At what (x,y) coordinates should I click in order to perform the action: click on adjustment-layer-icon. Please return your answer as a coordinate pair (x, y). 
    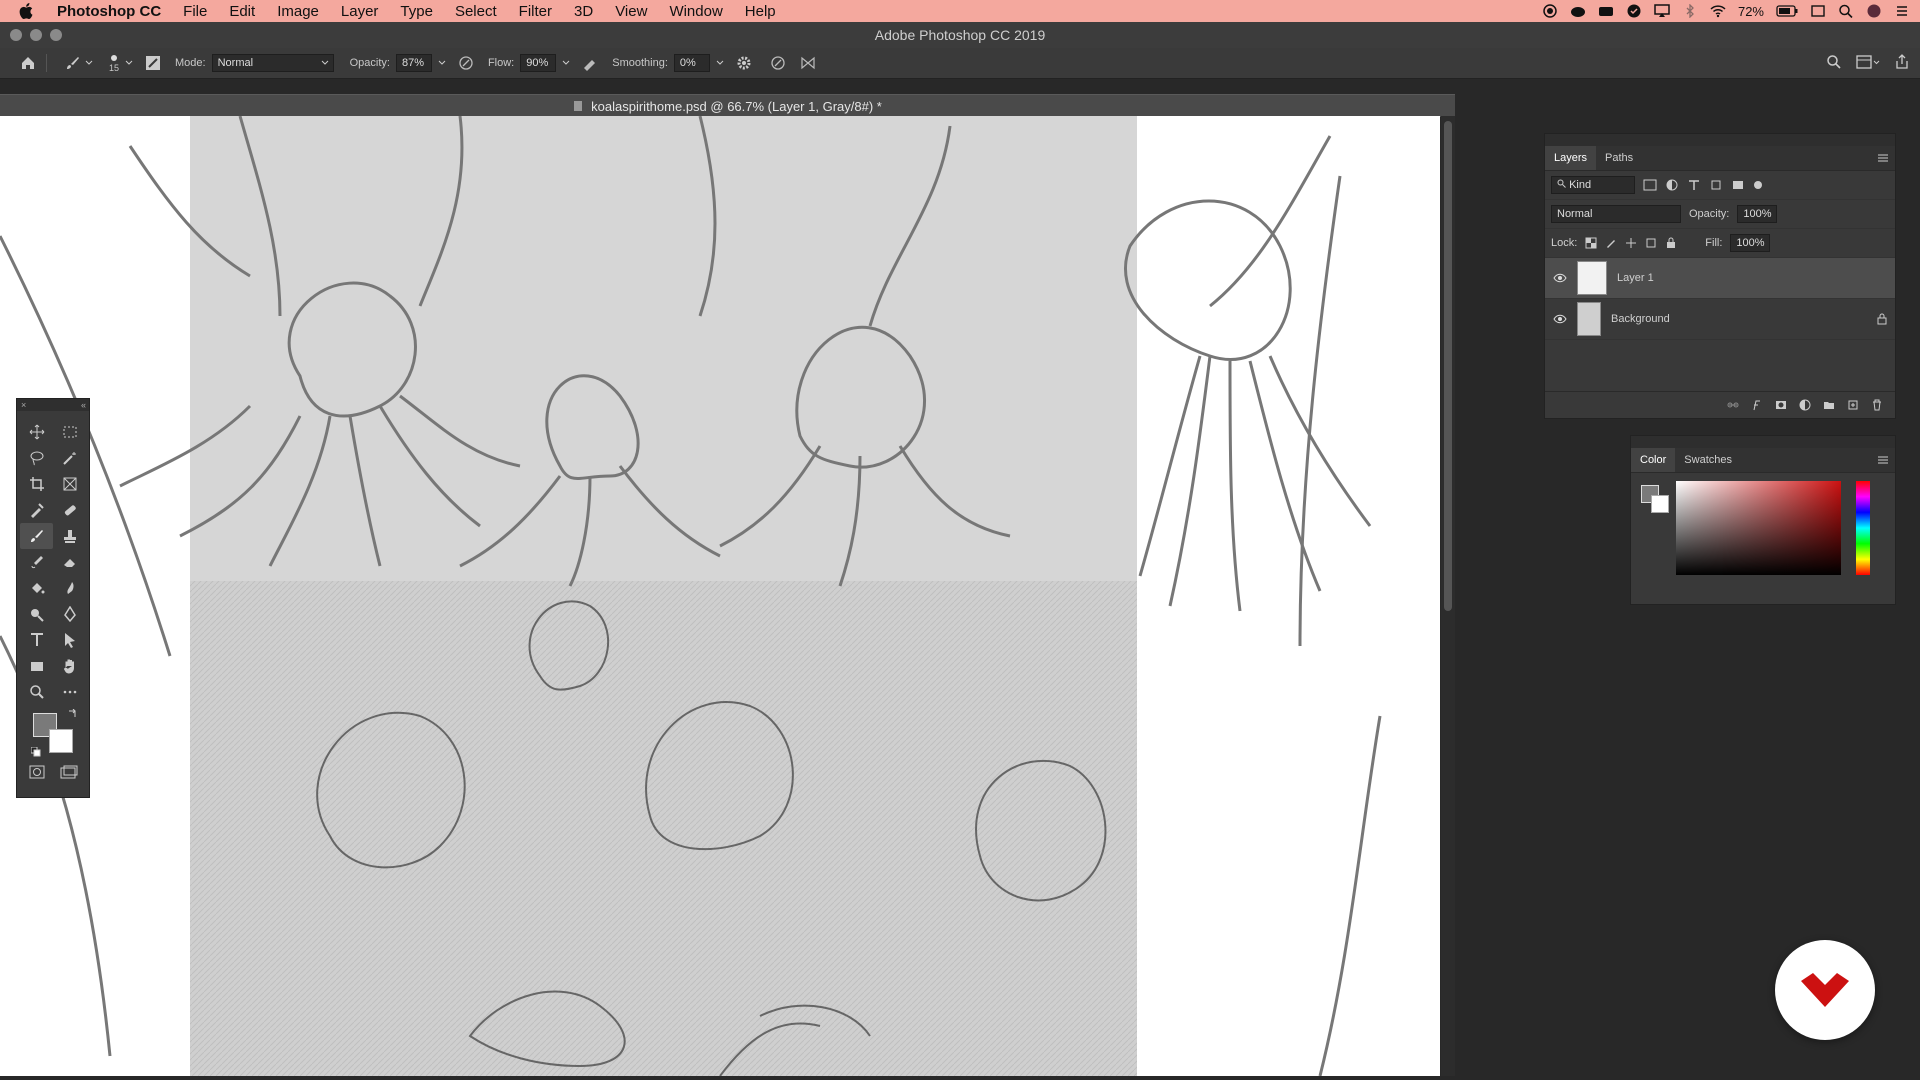
    Looking at the image, I should click on (1805, 405).